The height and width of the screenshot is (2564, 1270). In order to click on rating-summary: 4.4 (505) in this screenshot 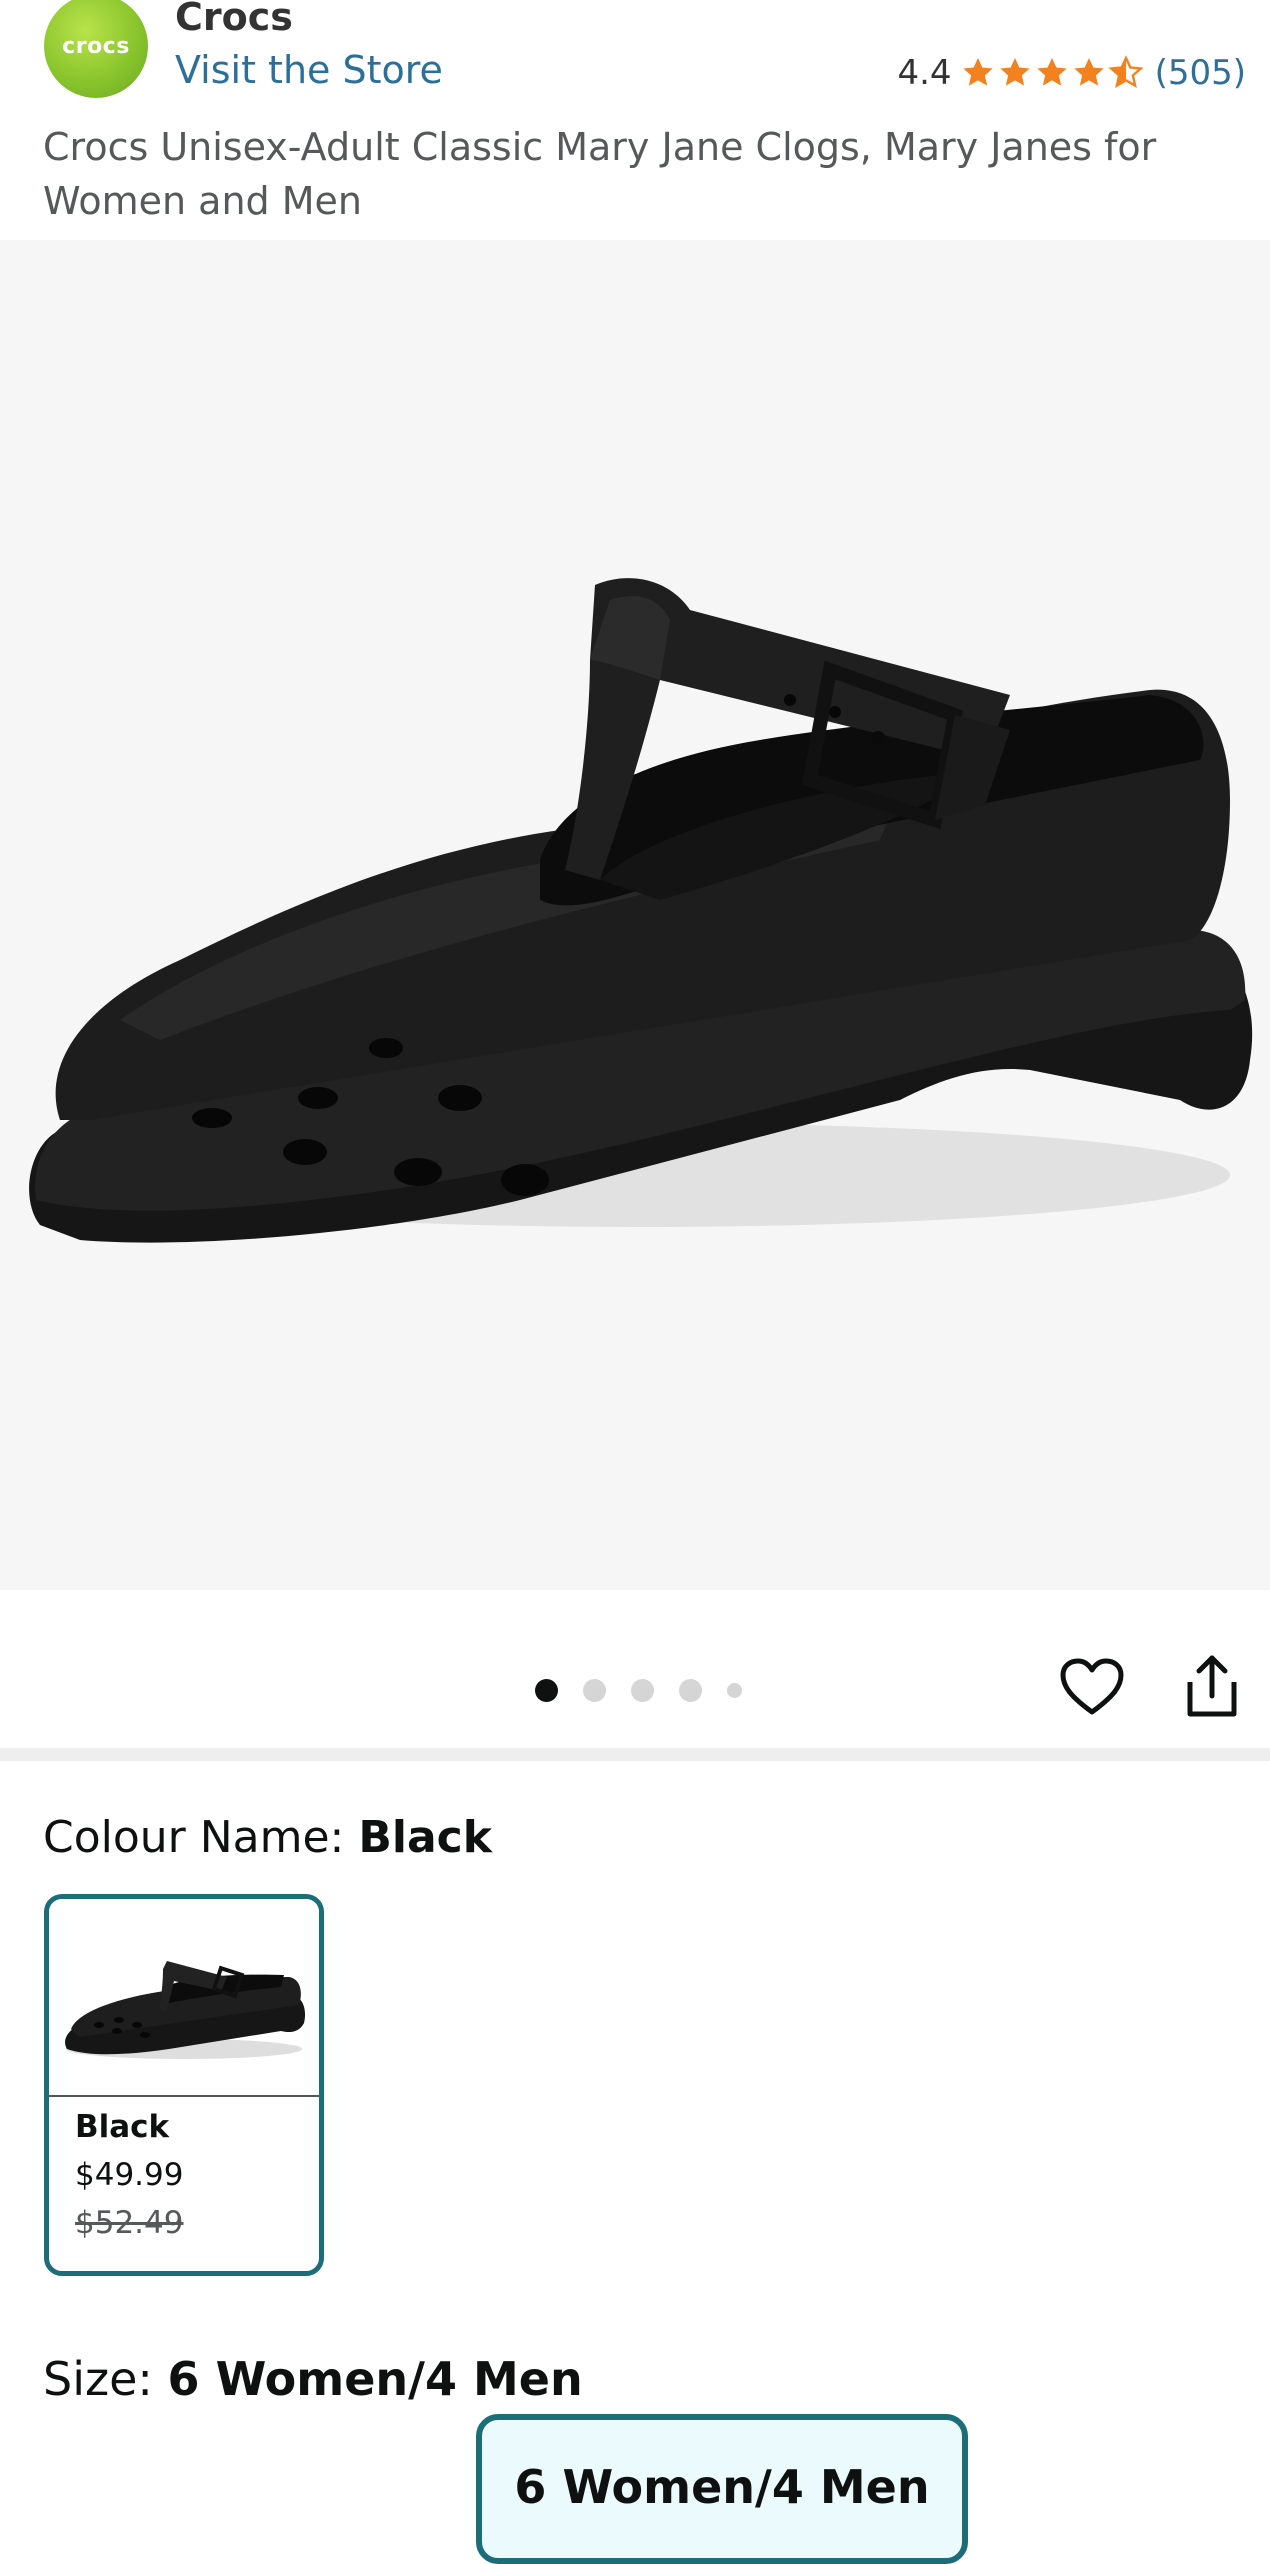, I will do `click(1071, 73)`.